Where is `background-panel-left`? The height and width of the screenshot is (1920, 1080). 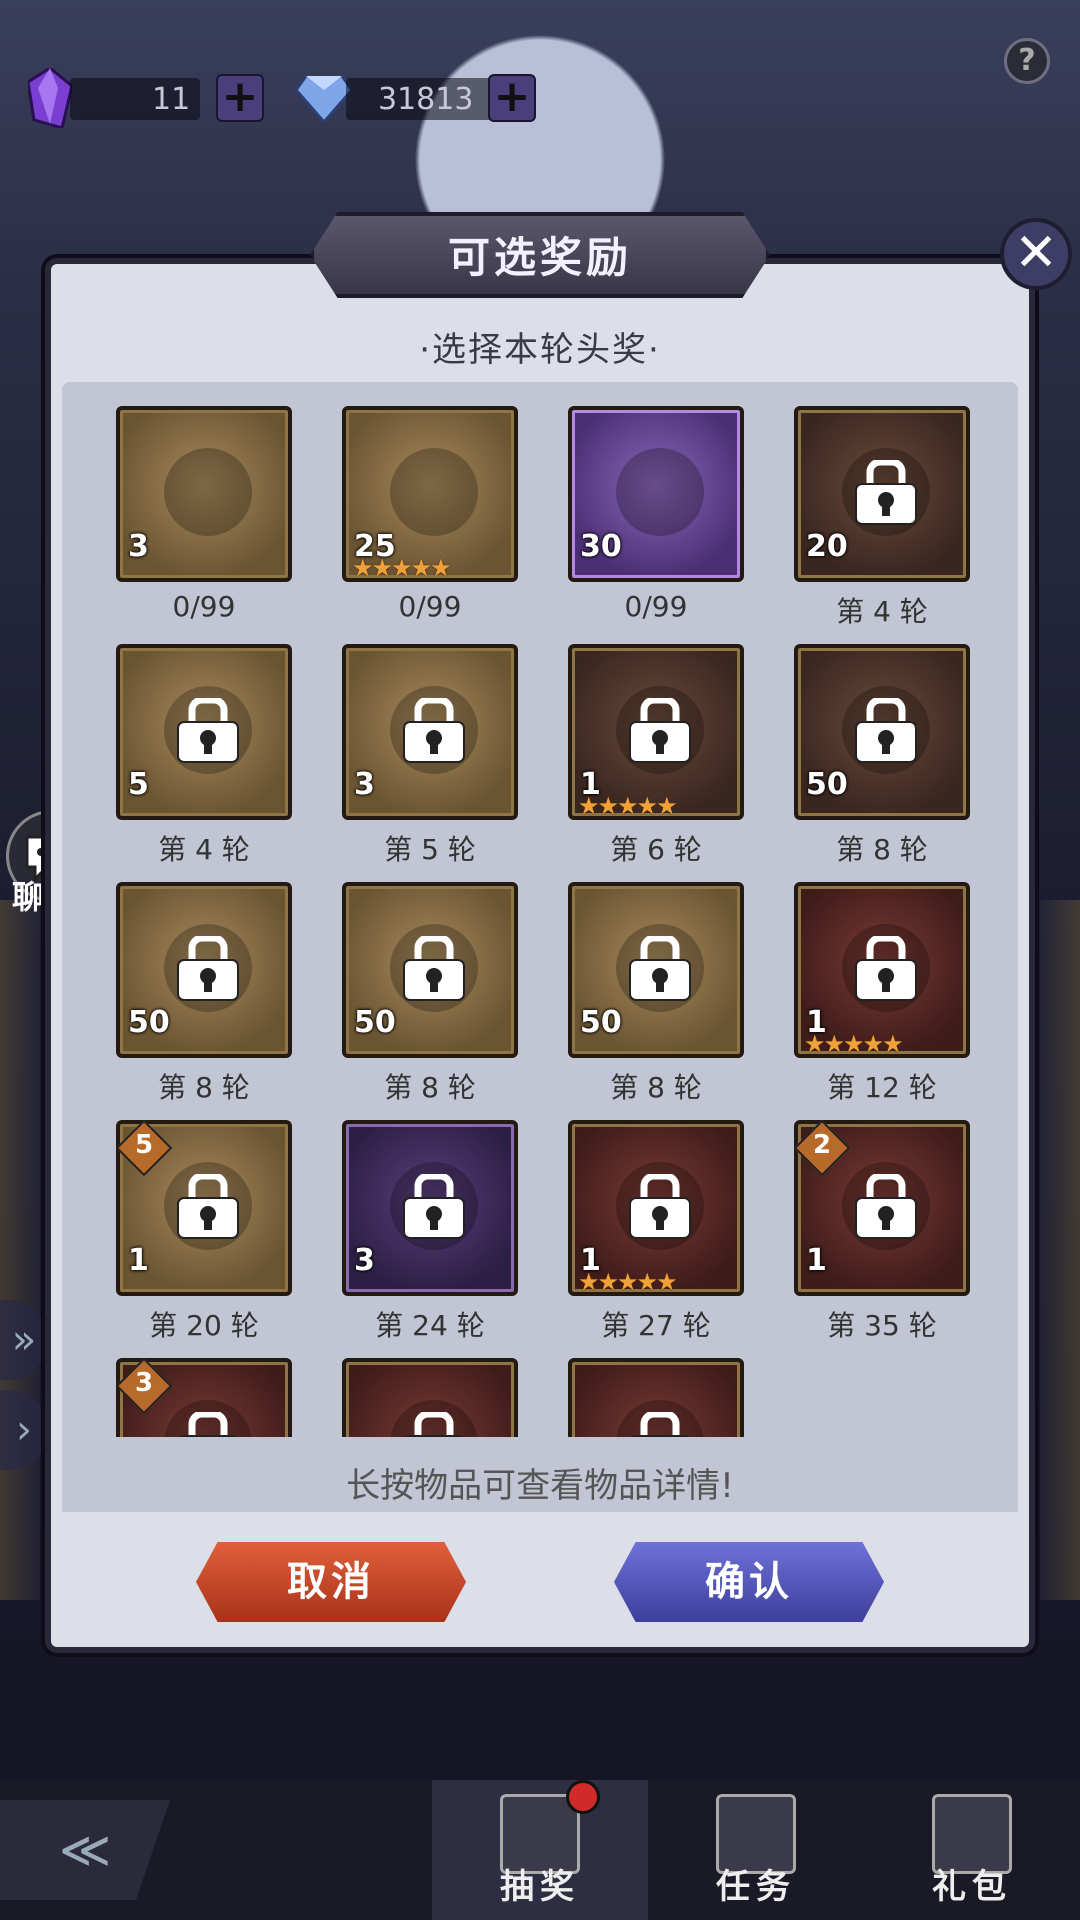
background-panel-left is located at coordinates (20, 1250).